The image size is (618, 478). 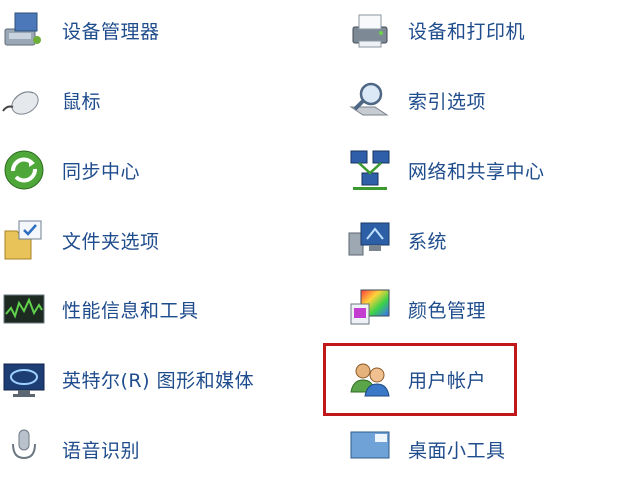 What do you see at coordinates (447, 310) in the screenshot?
I see `item-label: 颜色管理` at bounding box center [447, 310].